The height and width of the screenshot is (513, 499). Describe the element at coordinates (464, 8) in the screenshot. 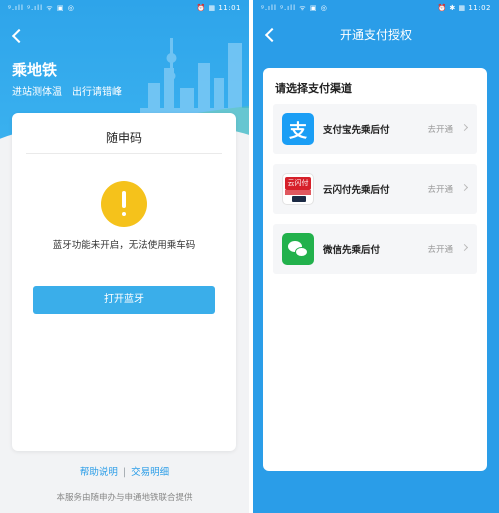

I see `status-time: ⏰ ✱ ▦ 11:02` at that location.